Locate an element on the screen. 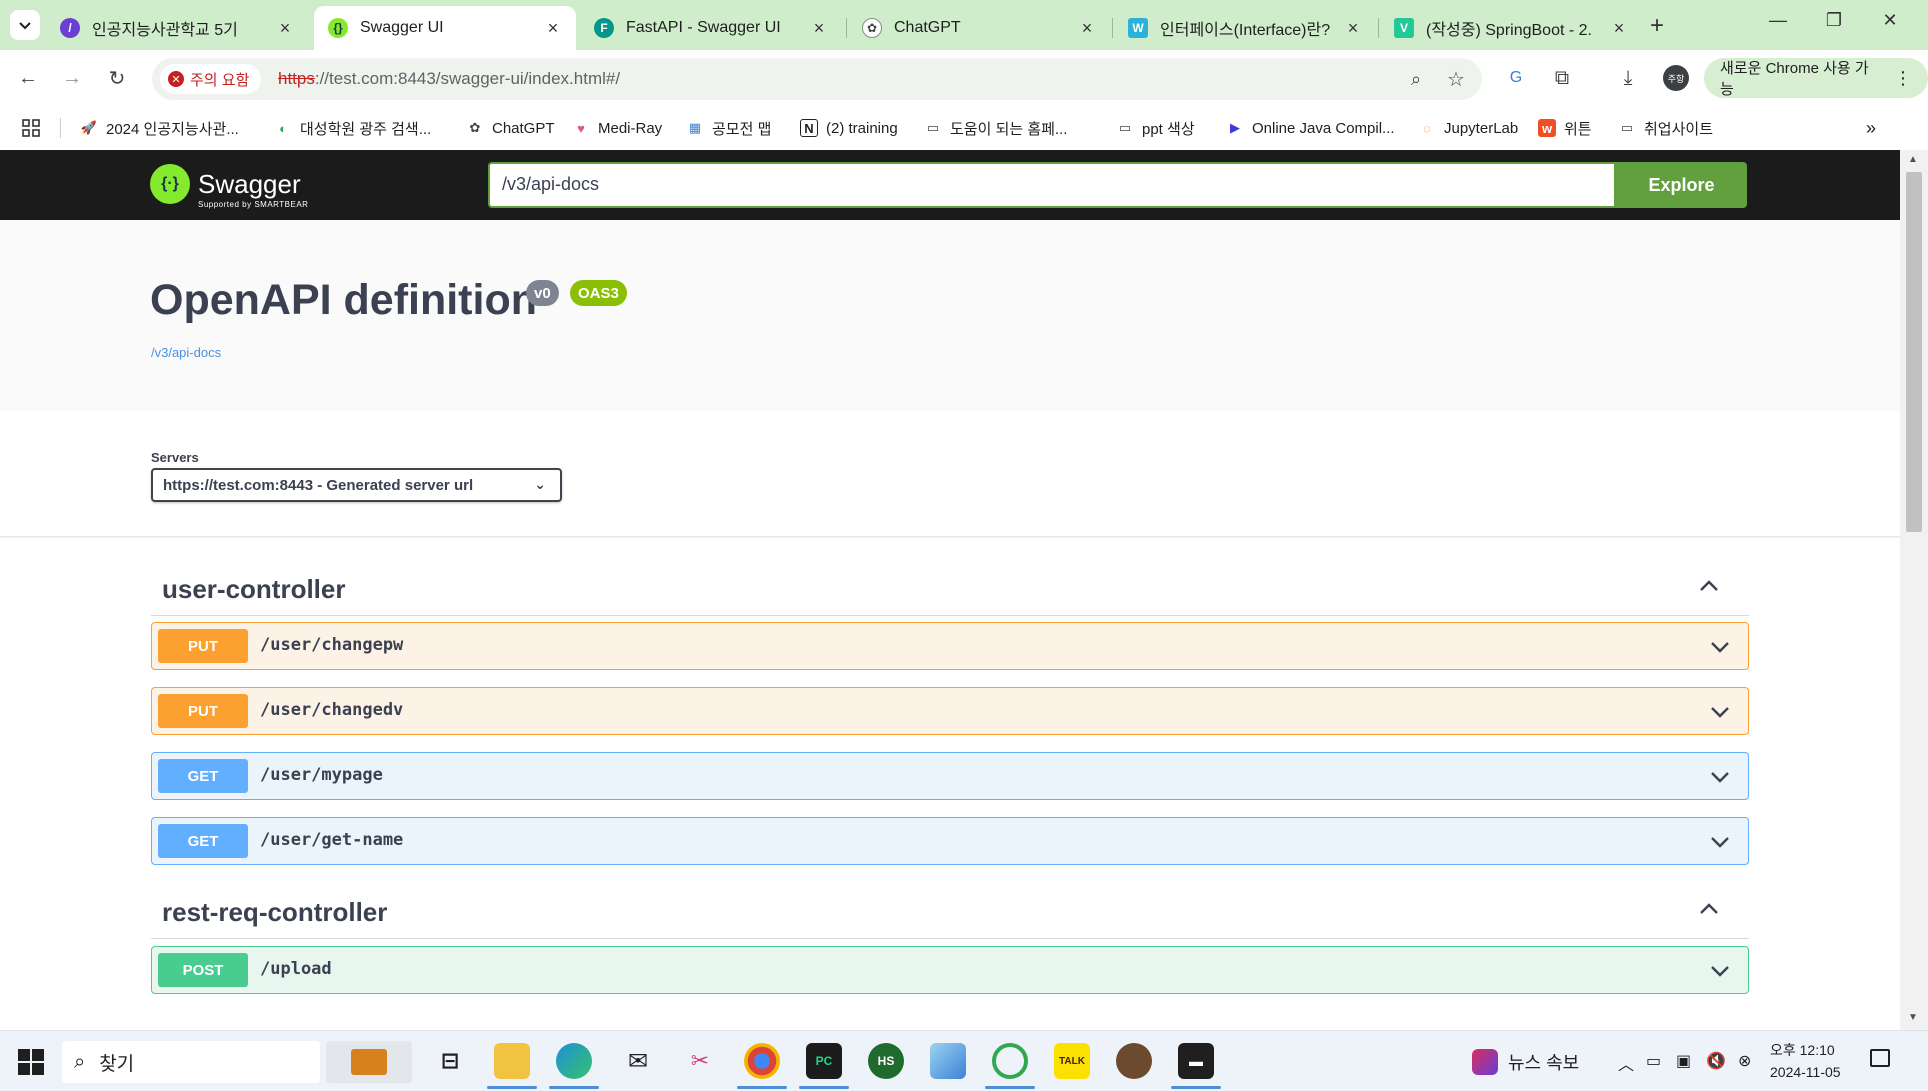 Image resolution: width=1928 pixels, height=1091 pixels. pycharm-icon: PC is located at coordinates (824, 1061).